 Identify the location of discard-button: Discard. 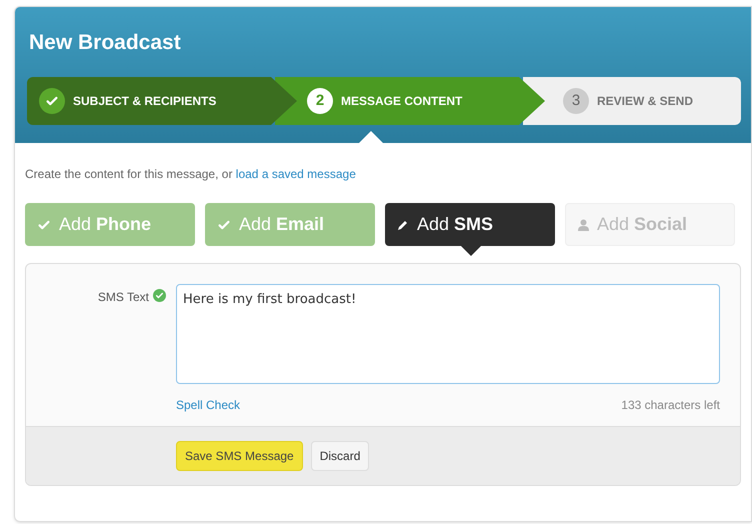
(340, 456).